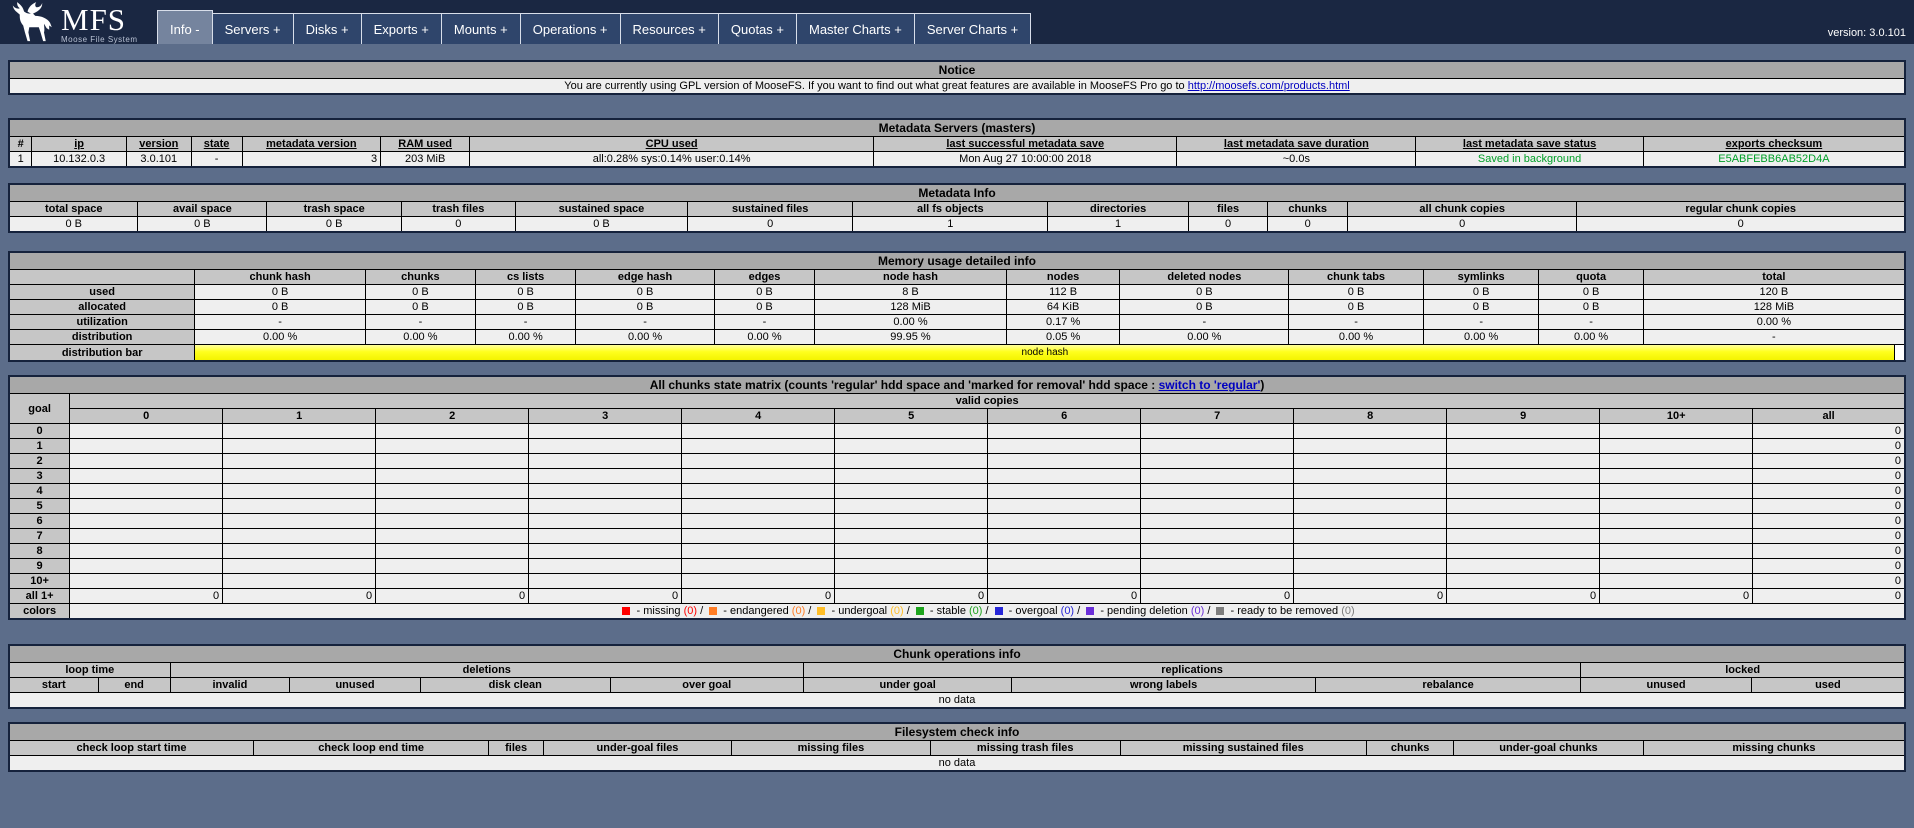 This screenshot has height=828, width=1914. I want to click on tab-servers: Servers +, so click(252, 28).